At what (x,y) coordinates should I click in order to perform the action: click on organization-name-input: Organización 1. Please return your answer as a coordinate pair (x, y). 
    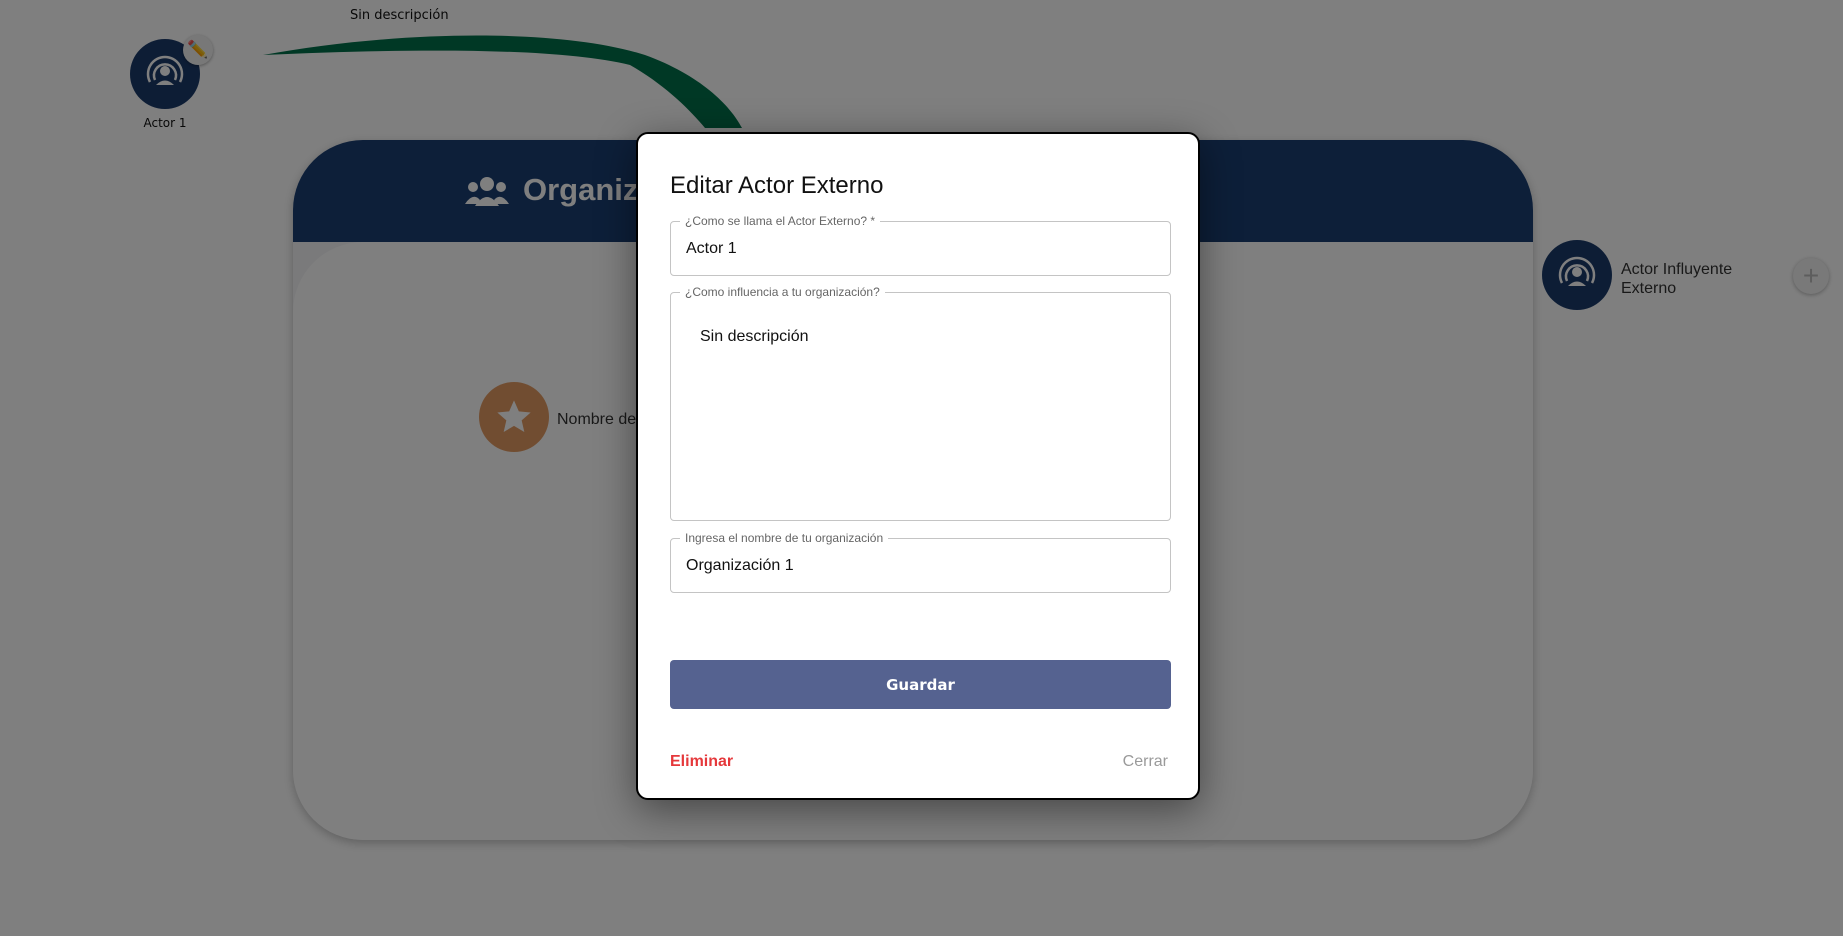
    Looking at the image, I should click on (740, 566).